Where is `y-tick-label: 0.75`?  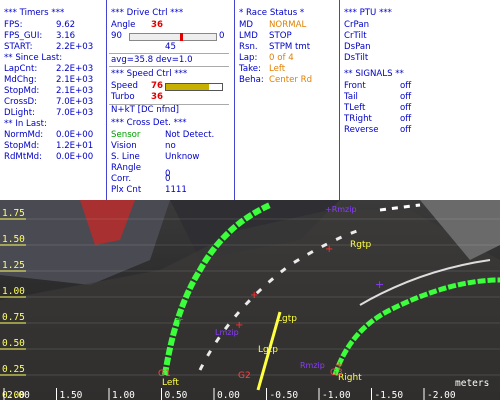 y-tick-label: 0.75 is located at coordinates (13, 317).